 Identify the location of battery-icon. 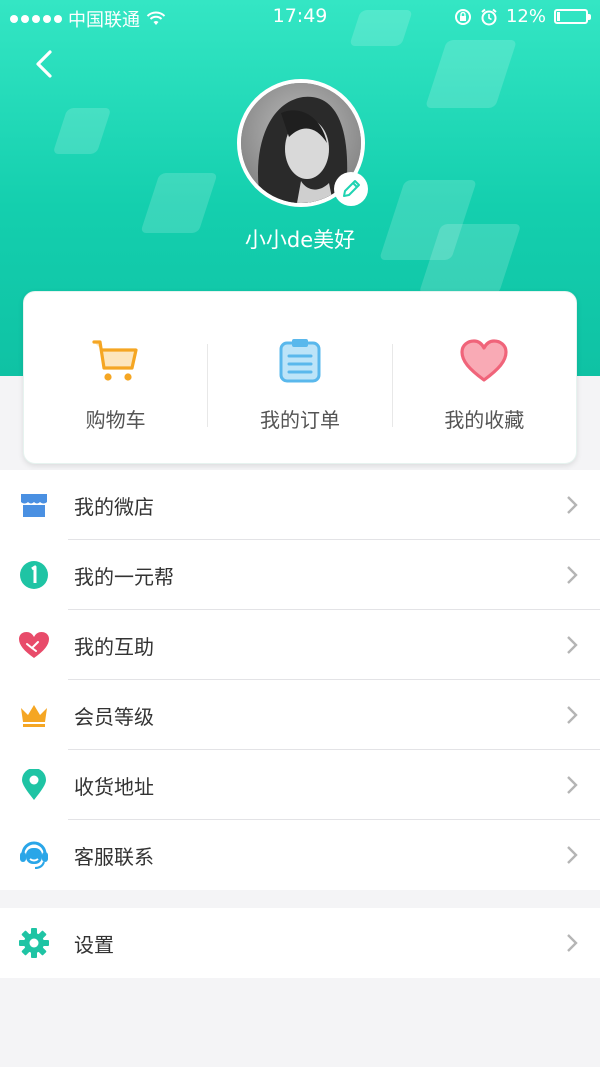
(572, 16).